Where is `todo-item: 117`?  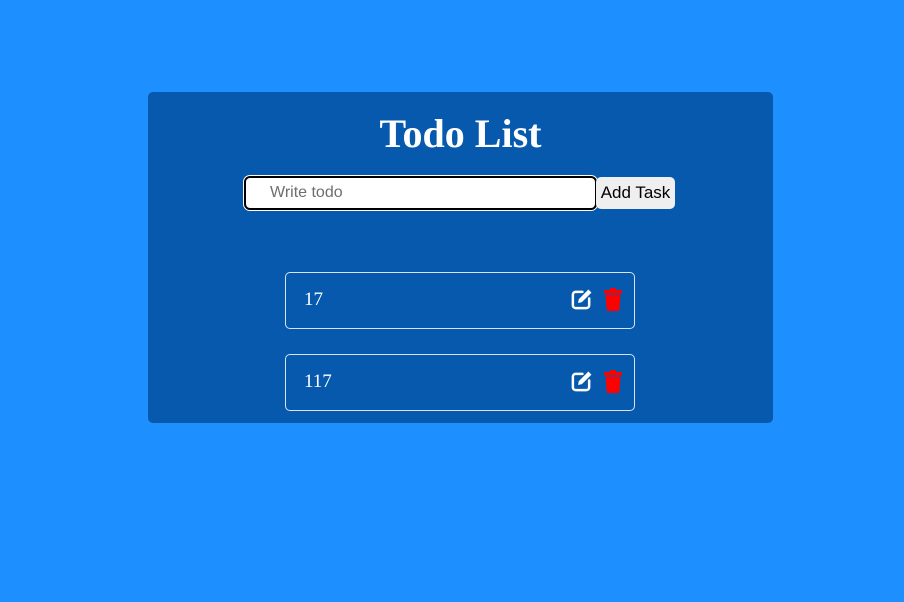
todo-item: 117 is located at coordinates (460, 382).